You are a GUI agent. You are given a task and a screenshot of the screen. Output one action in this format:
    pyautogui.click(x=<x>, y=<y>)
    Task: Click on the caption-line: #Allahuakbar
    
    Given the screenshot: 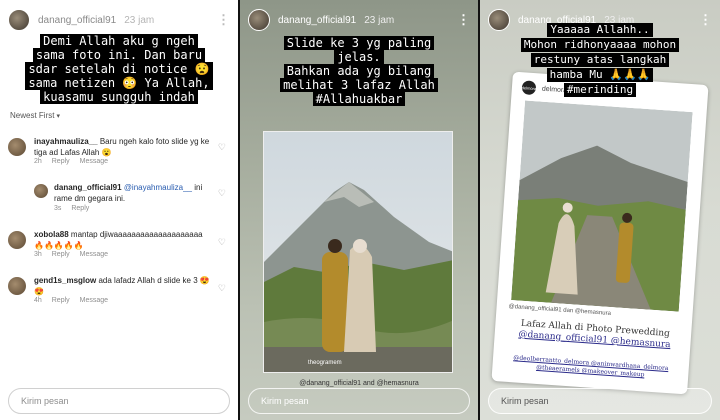 What is the action you would take?
    pyautogui.click(x=359, y=99)
    